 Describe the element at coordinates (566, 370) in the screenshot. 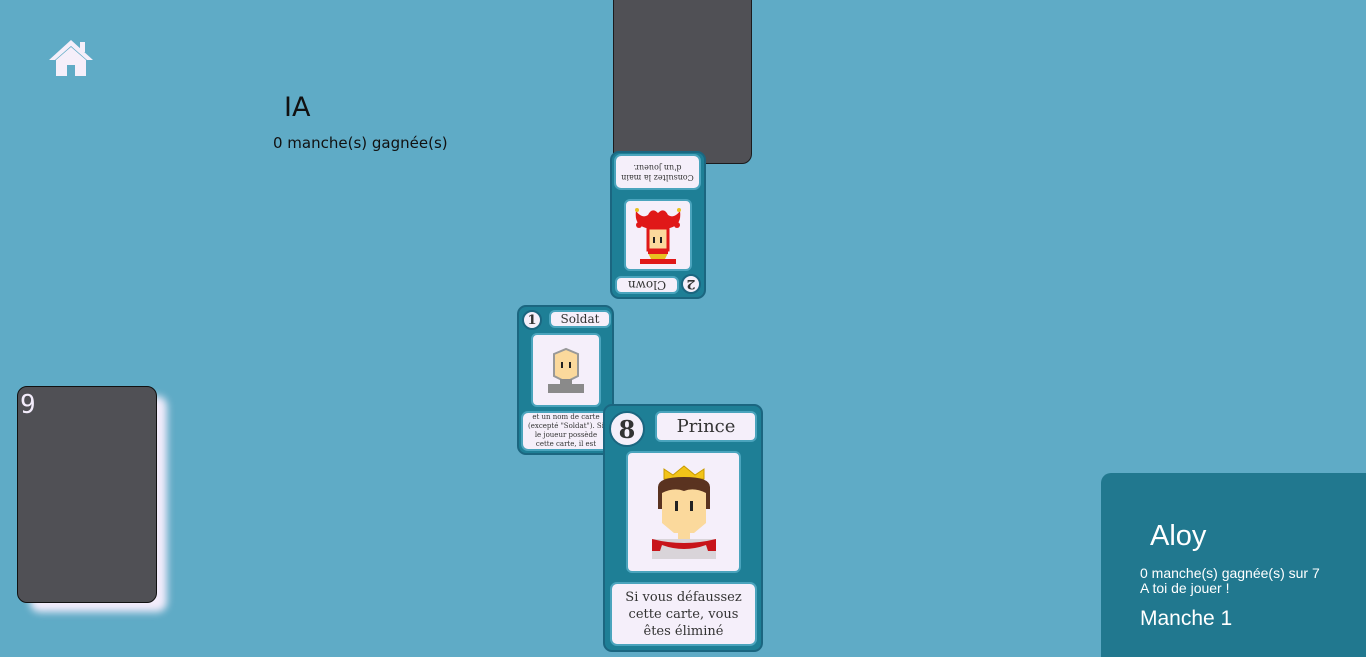

I see `soldier-icon` at that location.